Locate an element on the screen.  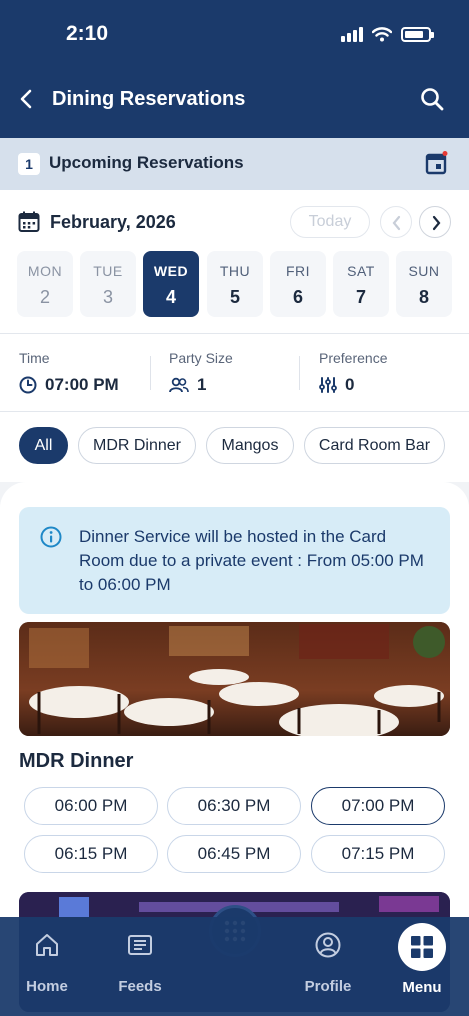
day-date: 7 is located at coordinates (360, 297).